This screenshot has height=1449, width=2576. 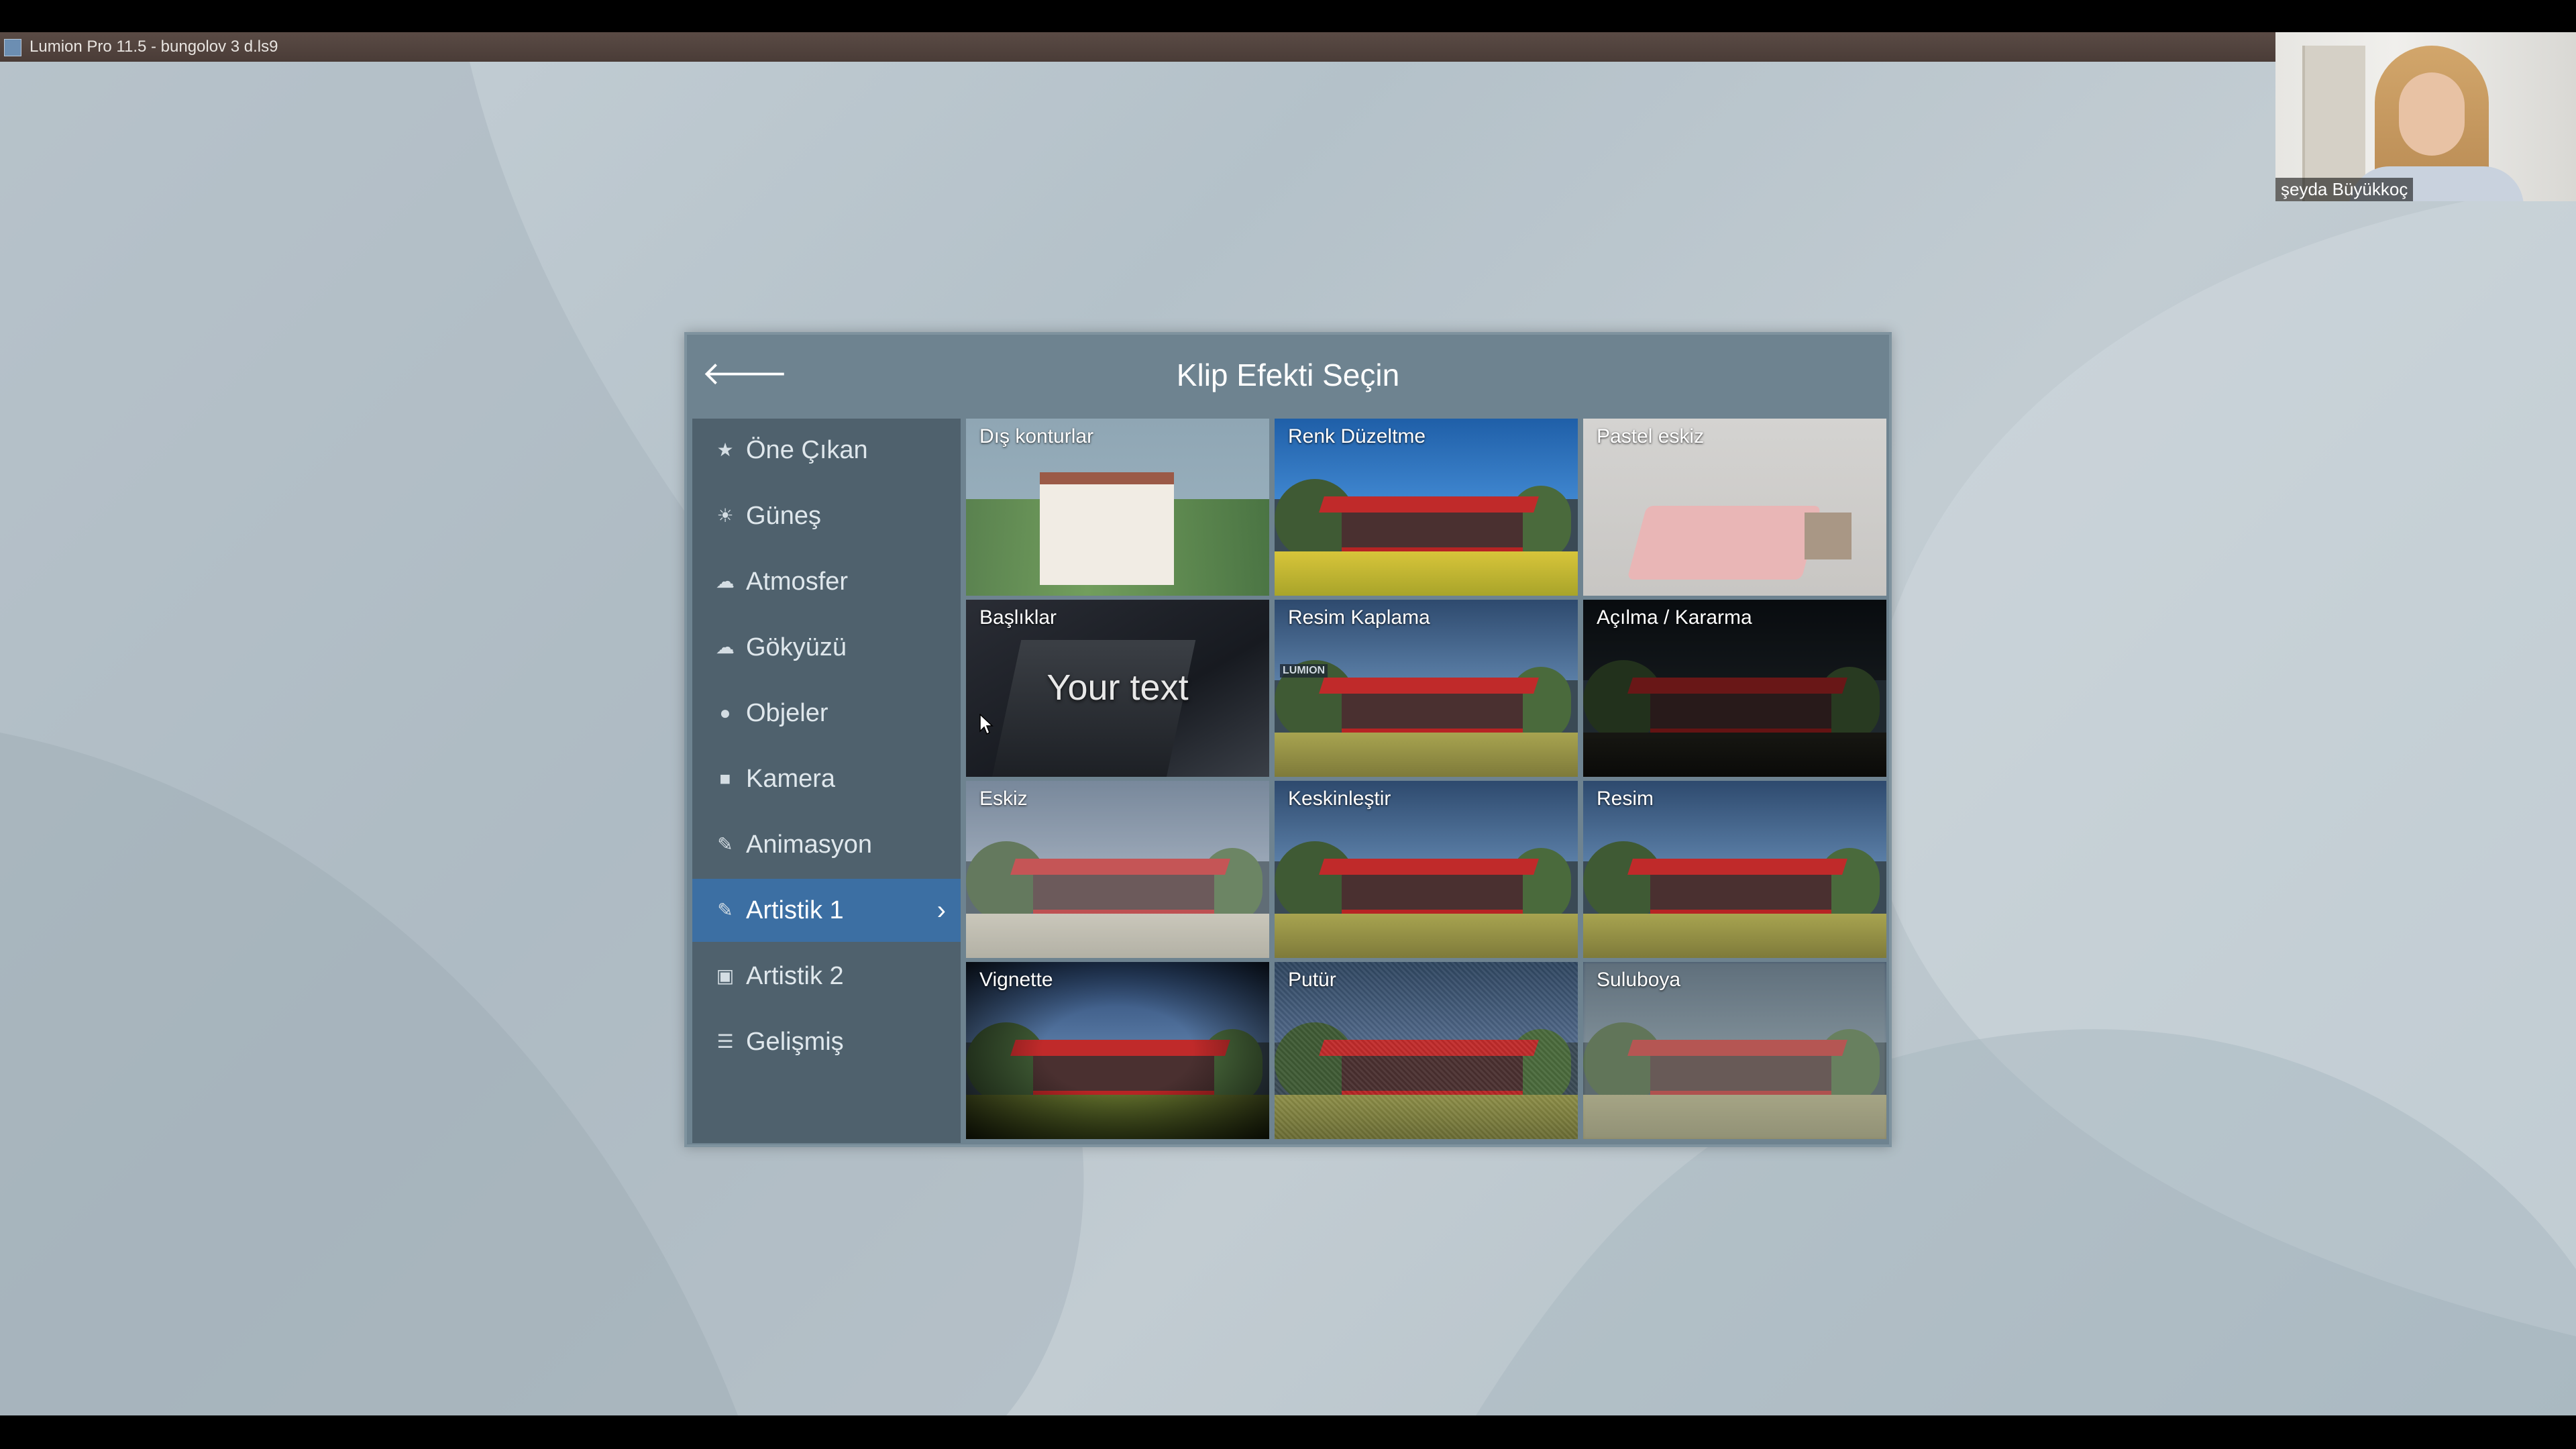 I want to click on sidebar-item-animasyon: ✎ Animasyon, so click(x=826, y=844).